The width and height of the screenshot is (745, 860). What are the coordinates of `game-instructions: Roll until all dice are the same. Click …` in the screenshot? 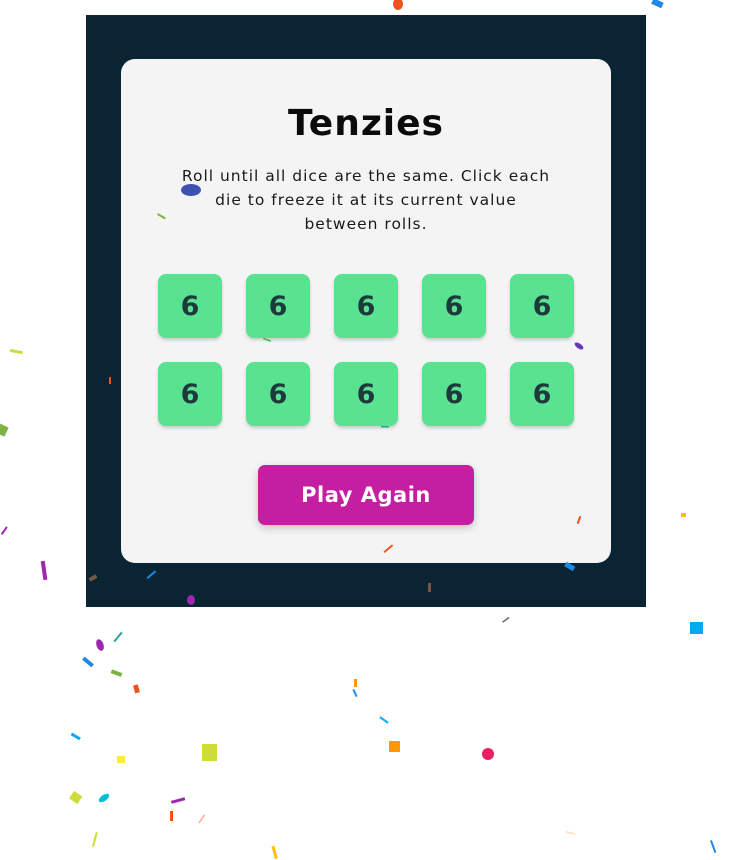 It's located at (366, 200).